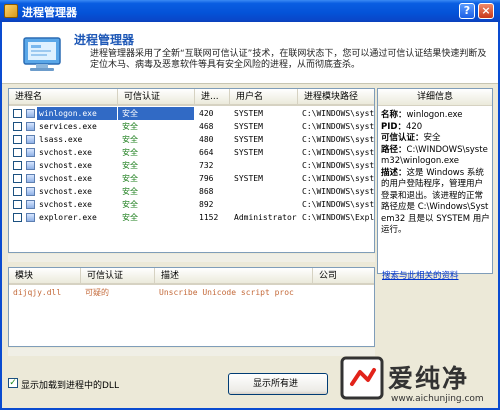  What do you see at coordinates (343, 276) in the screenshot?
I see `column-header-company: 公司` at bounding box center [343, 276].